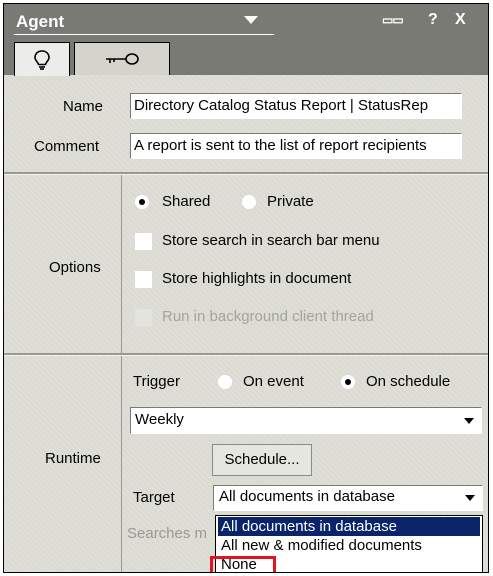  I want to click on options-label: Options, so click(75, 267).